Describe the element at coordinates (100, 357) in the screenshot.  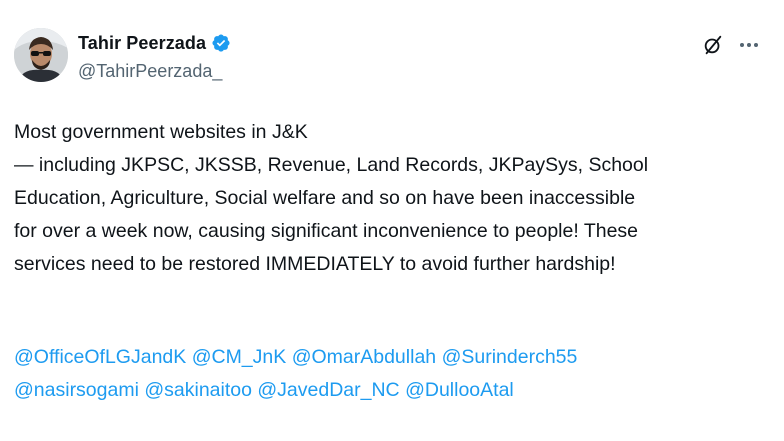
I see `mention-link: @OfficeOfLGJandK` at that location.